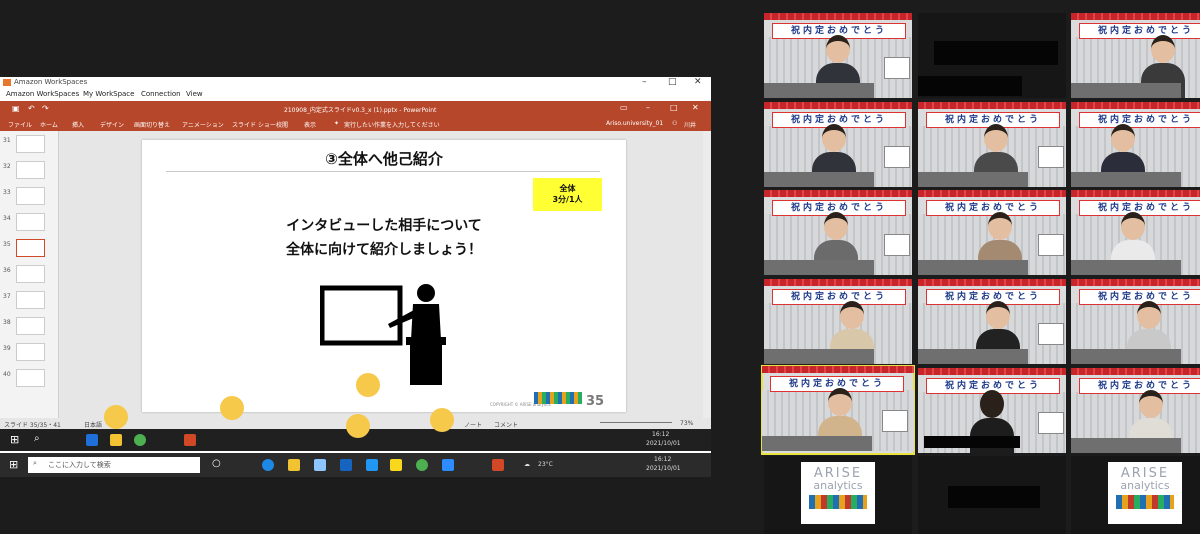 The image size is (1200, 534). Describe the element at coordinates (30, 248) in the screenshot. I see `slide-thumbnail-selected` at that location.